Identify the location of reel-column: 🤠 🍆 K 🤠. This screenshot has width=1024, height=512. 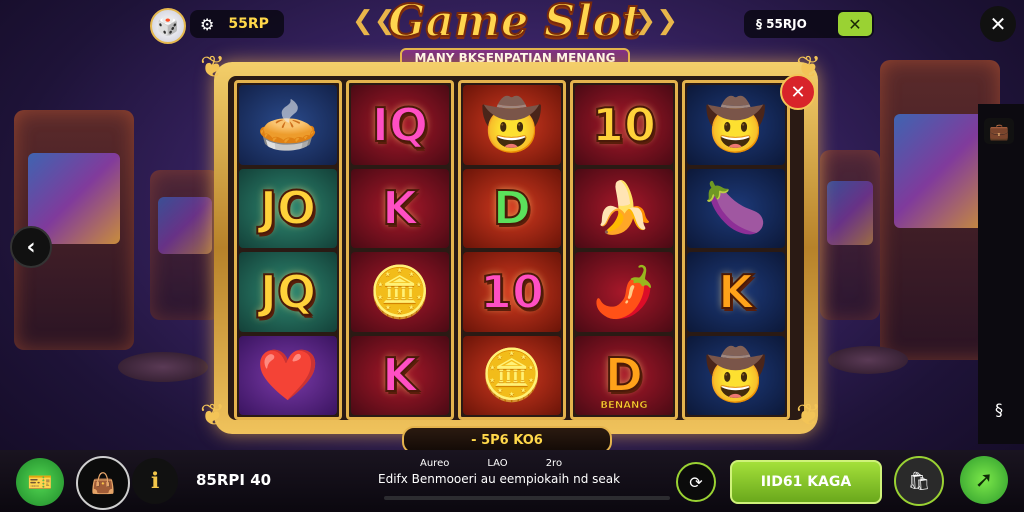
(736, 250).